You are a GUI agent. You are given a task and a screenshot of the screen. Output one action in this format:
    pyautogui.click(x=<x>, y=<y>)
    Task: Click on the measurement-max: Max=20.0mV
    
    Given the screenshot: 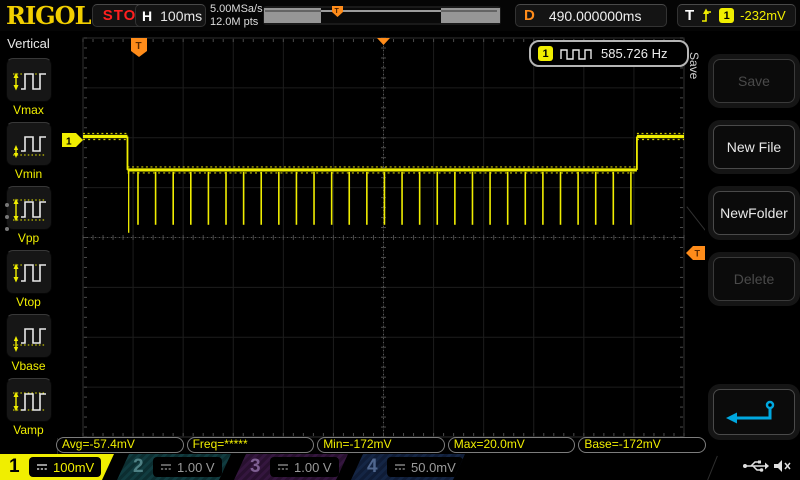 What is the action you would take?
    pyautogui.click(x=511, y=445)
    